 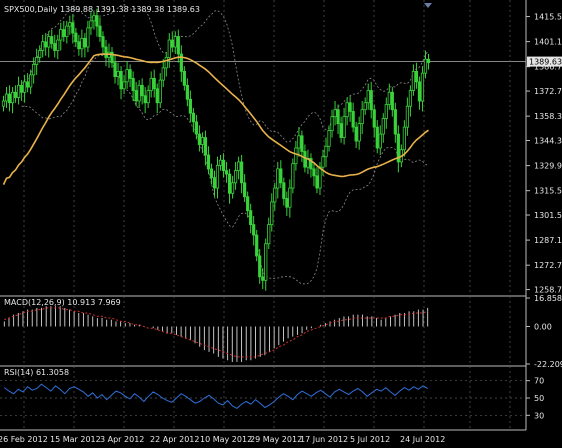 I want to click on date-tick-label: 26 Feb 2012, so click(x=24, y=439).